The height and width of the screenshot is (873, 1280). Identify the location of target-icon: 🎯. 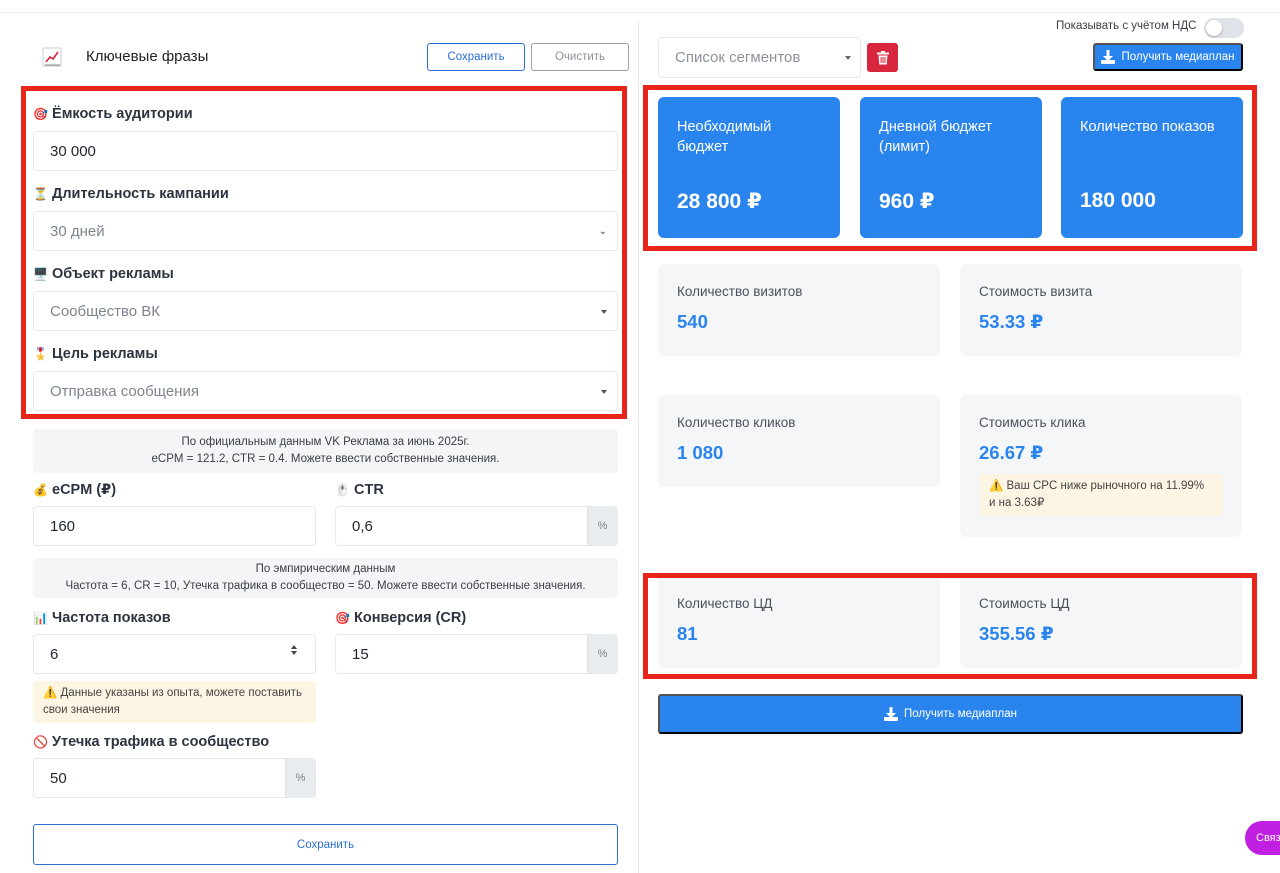
(342, 618).